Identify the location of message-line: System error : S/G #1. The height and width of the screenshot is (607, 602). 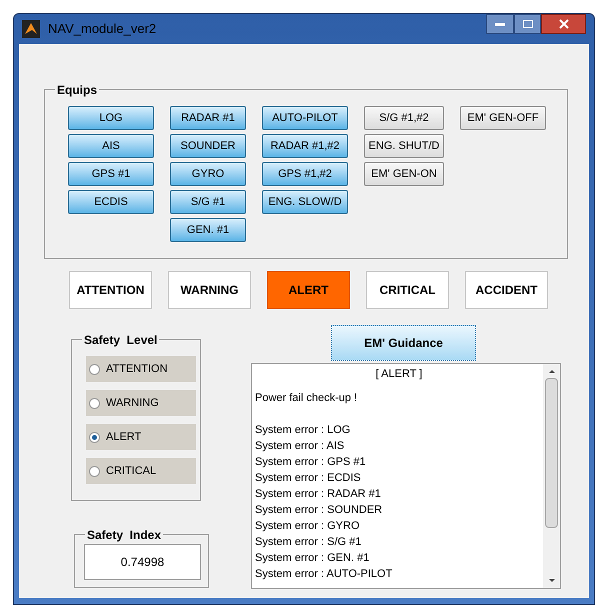
(308, 542).